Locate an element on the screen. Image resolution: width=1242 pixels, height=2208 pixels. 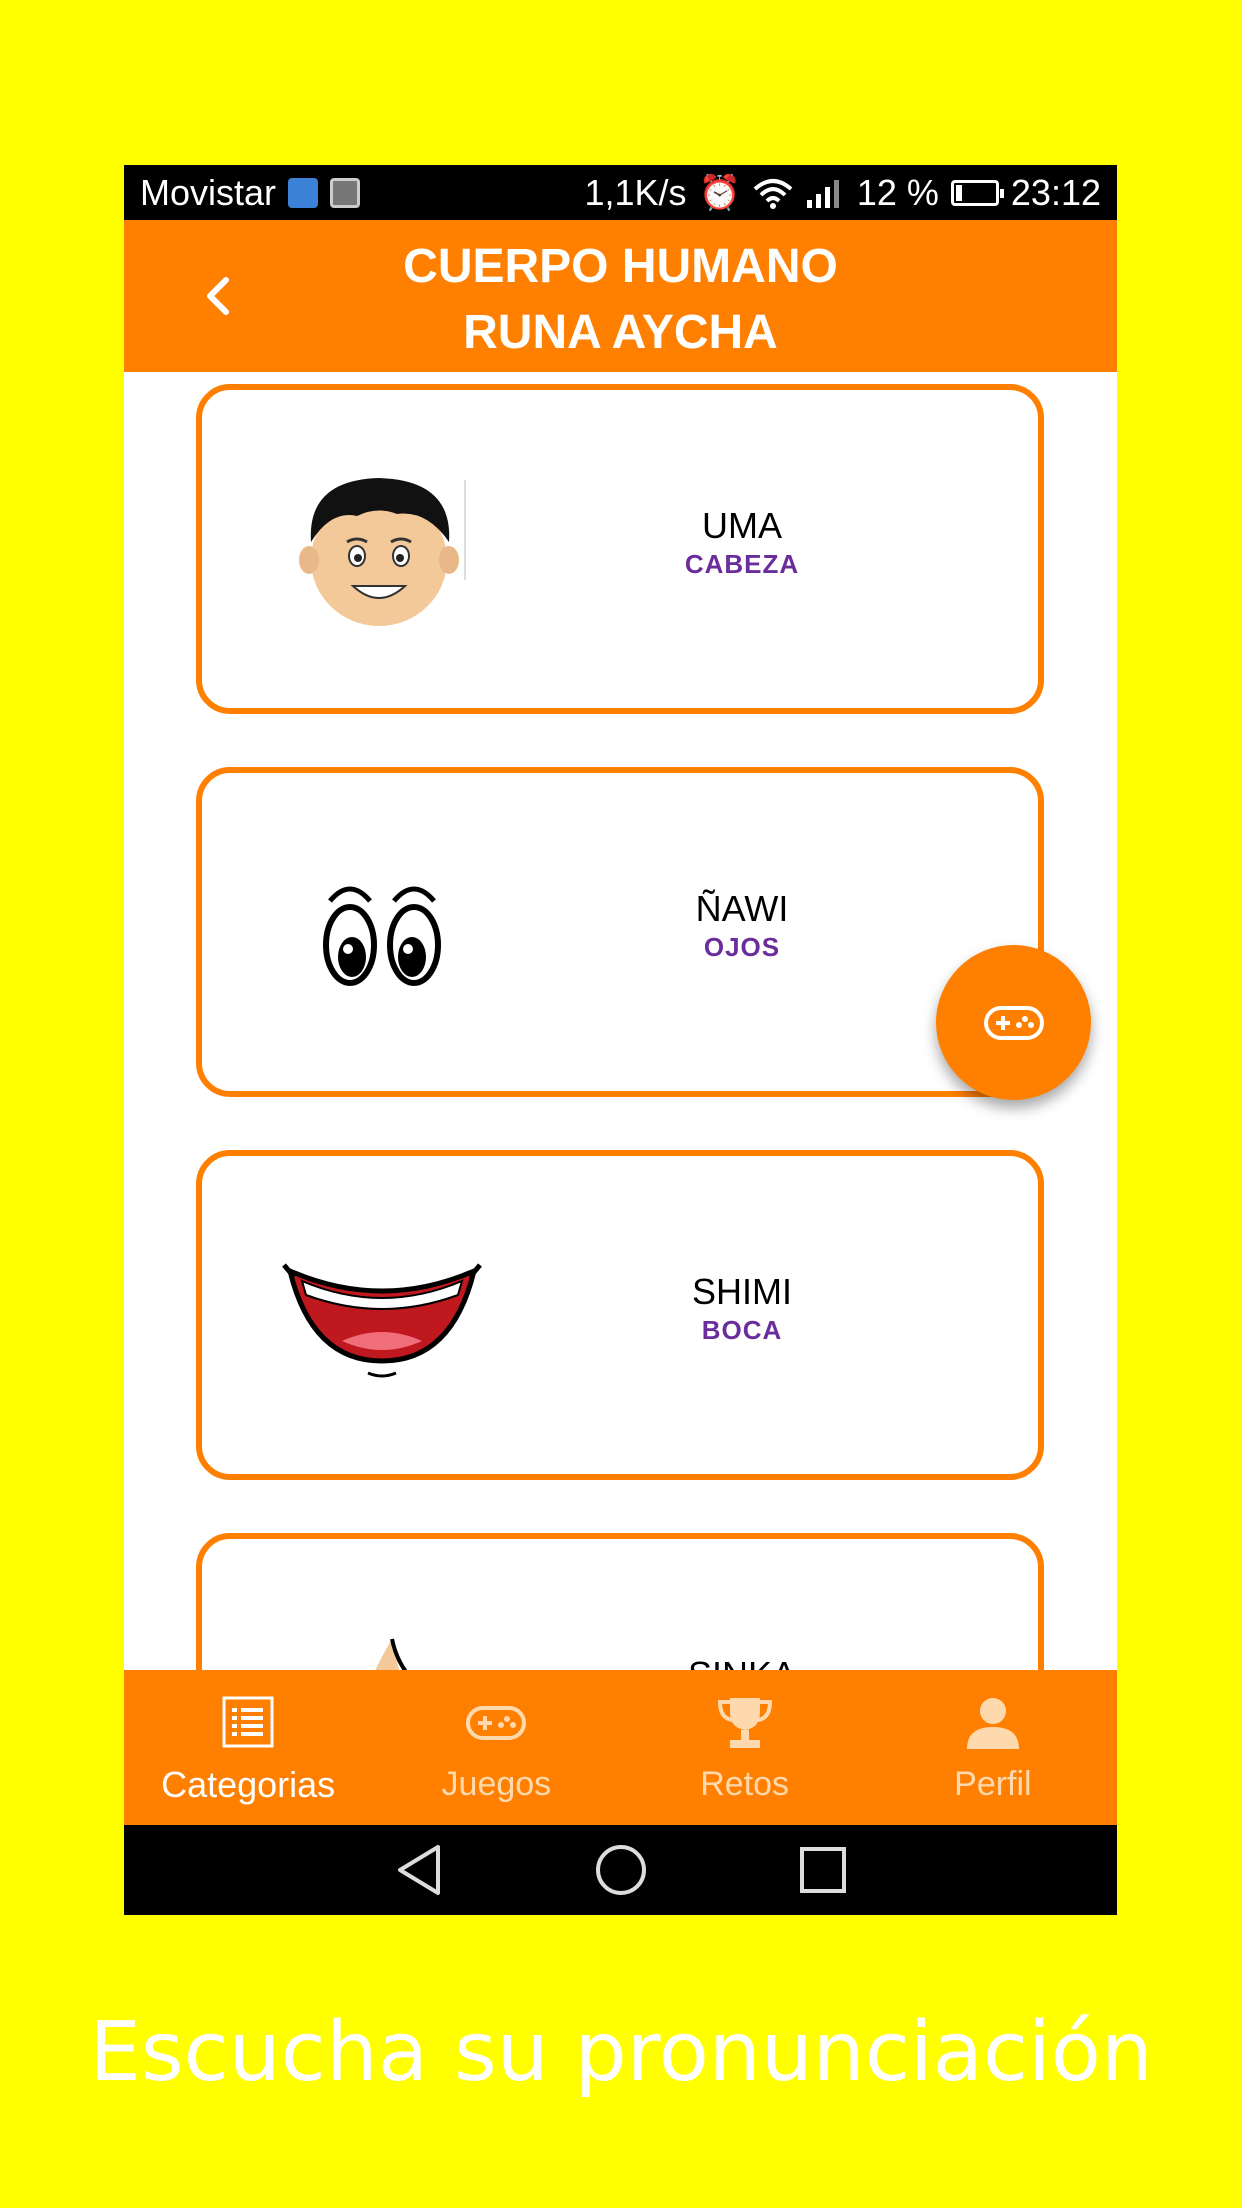
list-item-sinka: SINKA is located at coordinates (620, 1601).